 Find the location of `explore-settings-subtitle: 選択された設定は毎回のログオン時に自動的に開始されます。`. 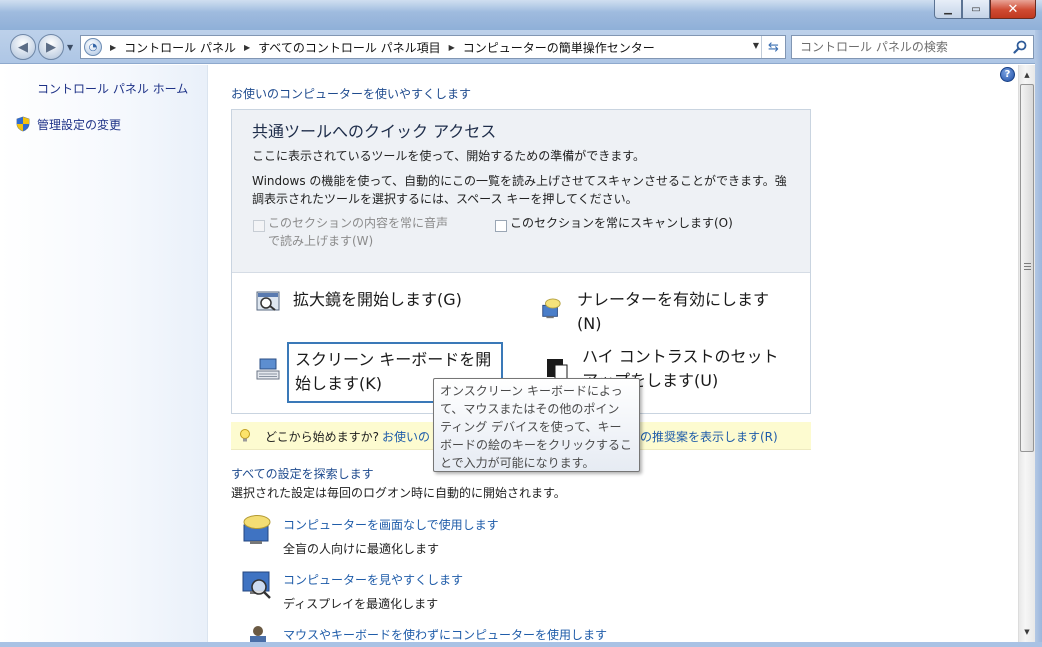

explore-settings-subtitle: 選択された設定は毎回のログオン時に自動的に開始されます。 is located at coordinates (398, 493).